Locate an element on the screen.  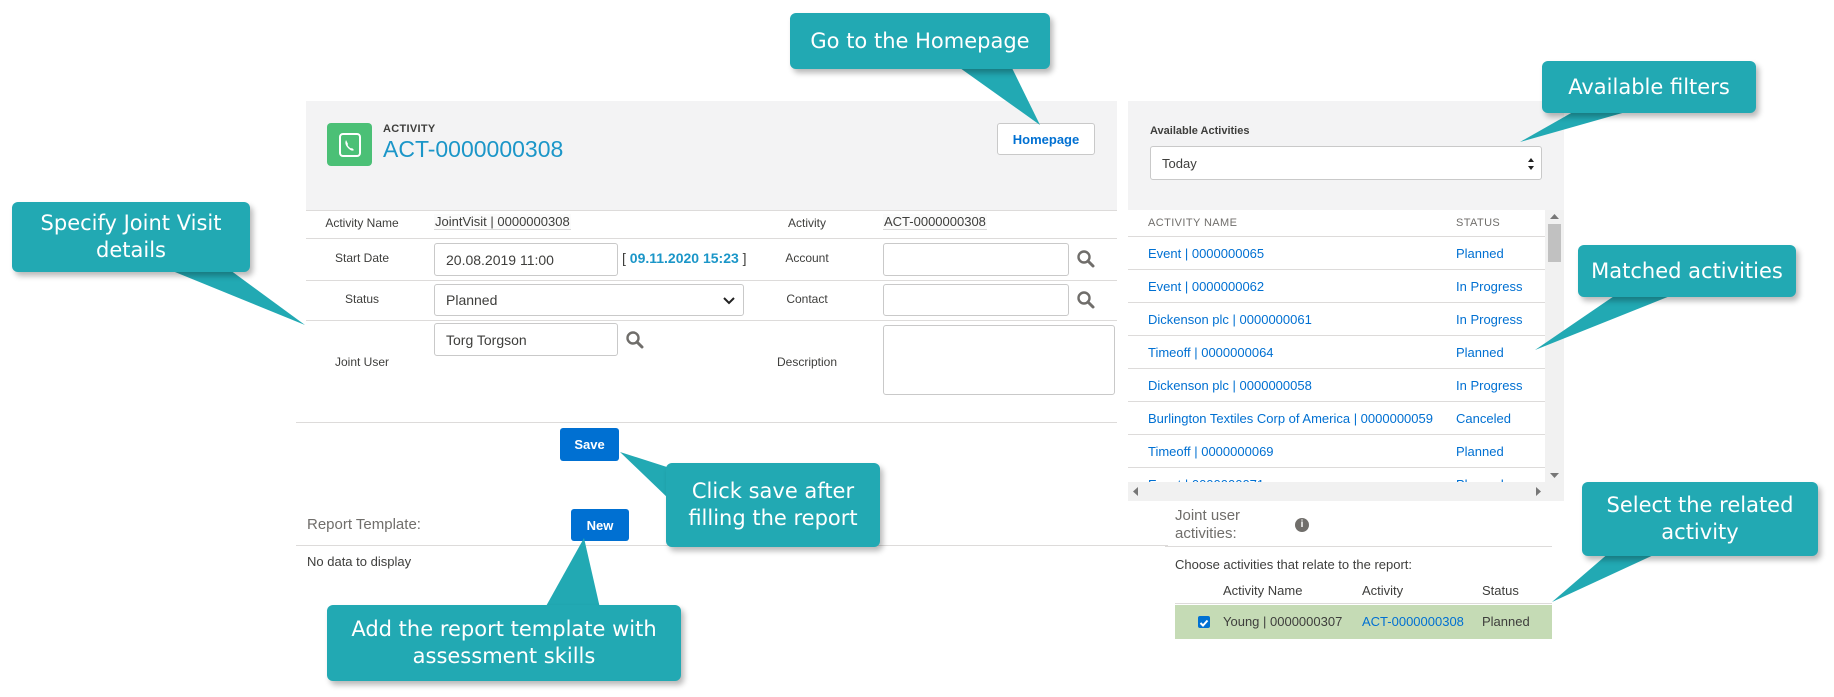
pointer-filters is located at coordinates (1580, 125).